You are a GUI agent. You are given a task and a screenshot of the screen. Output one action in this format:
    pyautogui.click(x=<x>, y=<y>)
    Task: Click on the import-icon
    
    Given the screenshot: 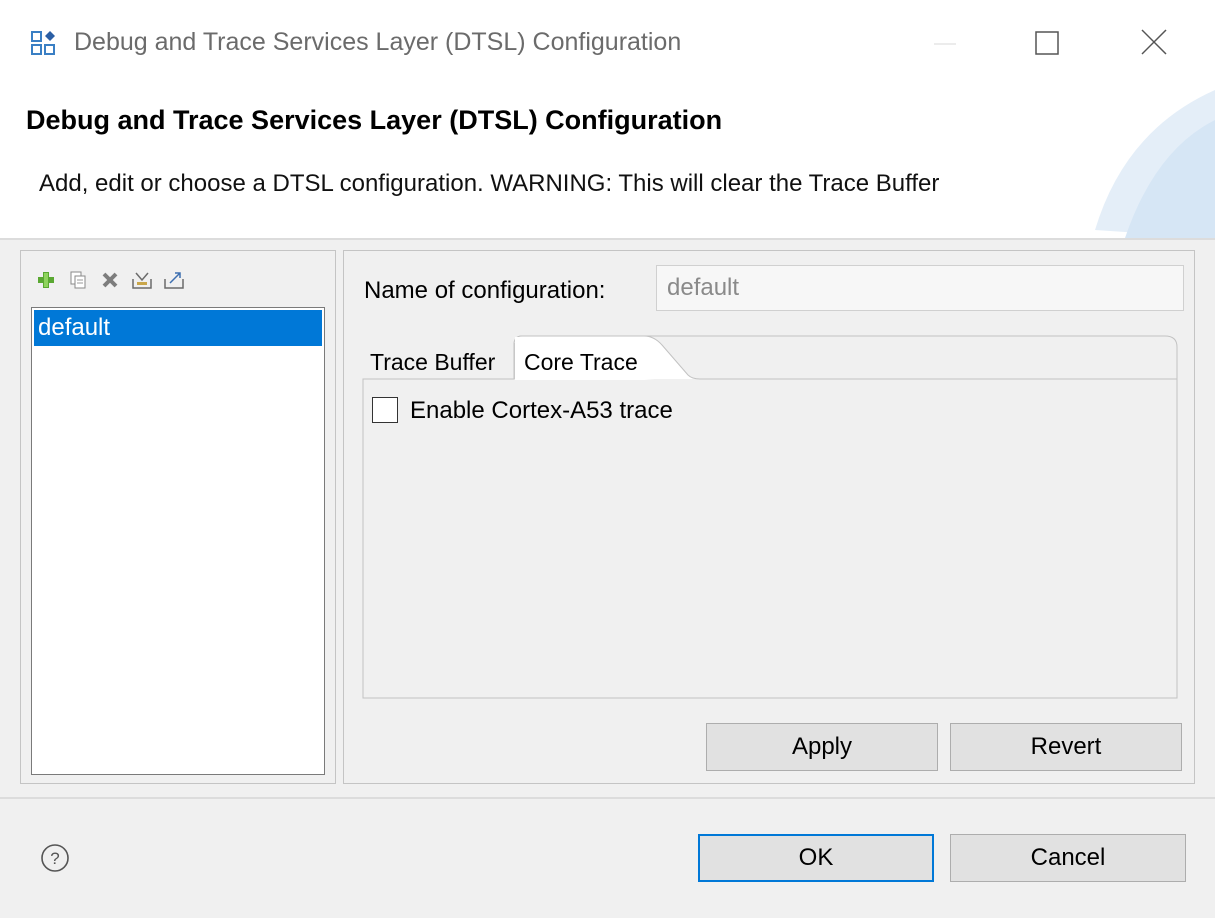 What is the action you would take?
    pyautogui.click(x=142, y=280)
    